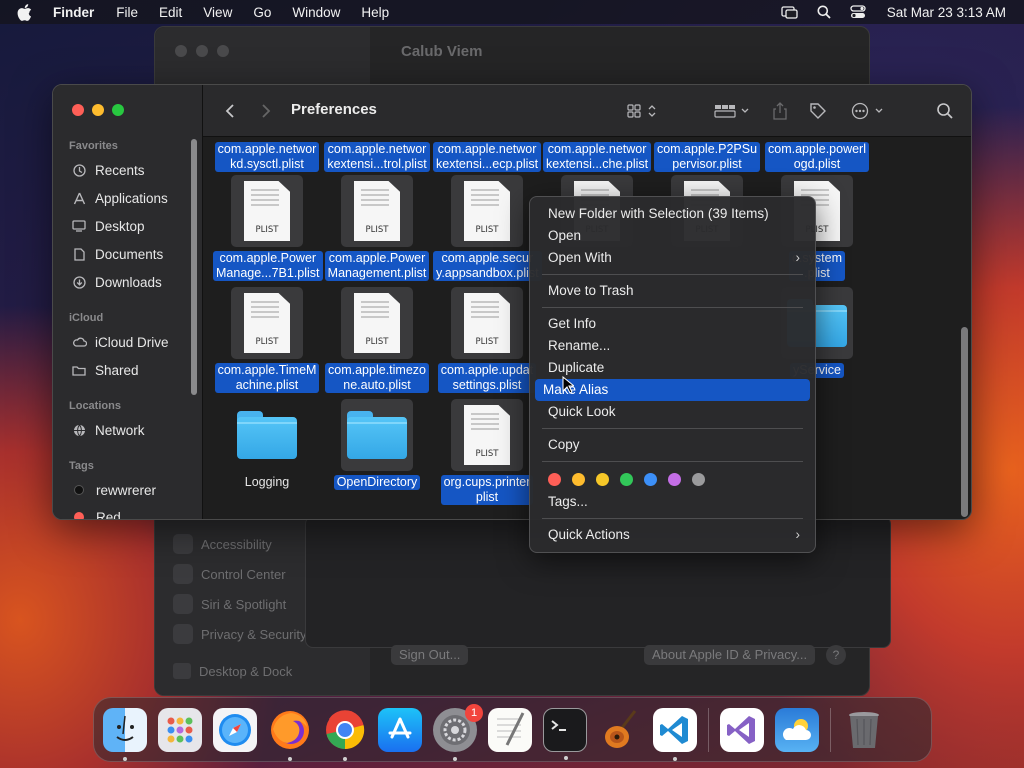 The width and height of the screenshot is (1024, 768). What do you see at coordinates (674, 479) in the screenshot?
I see `tag-purple-dot` at bounding box center [674, 479].